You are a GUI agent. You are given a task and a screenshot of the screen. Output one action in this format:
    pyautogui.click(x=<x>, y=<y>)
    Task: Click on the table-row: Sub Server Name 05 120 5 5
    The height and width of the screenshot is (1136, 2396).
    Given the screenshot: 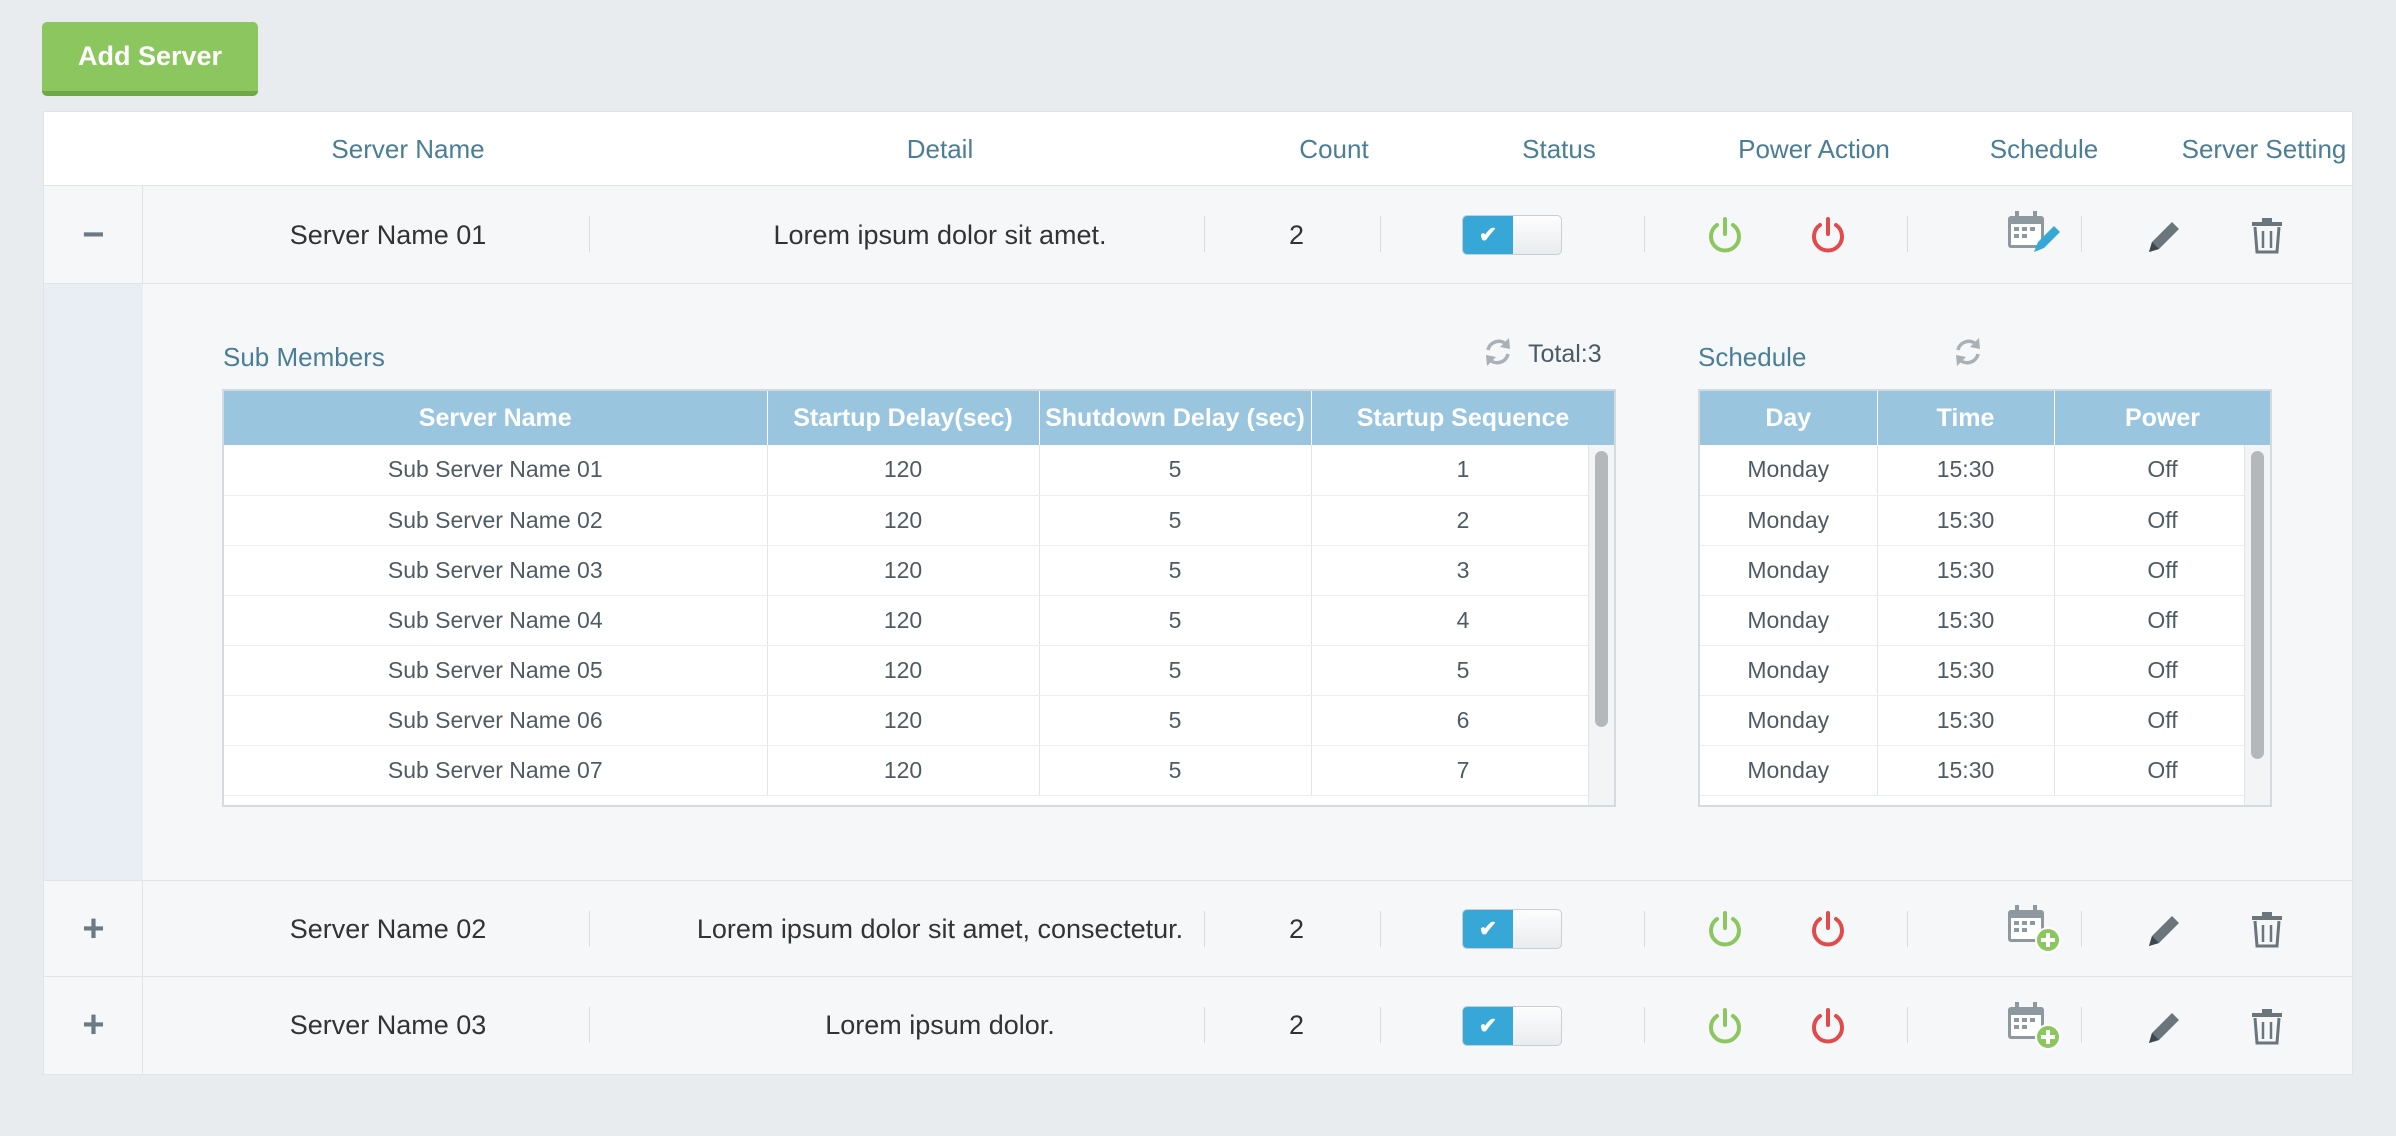 What is the action you would take?
    pyautogui.click(x=919, y=670)
    